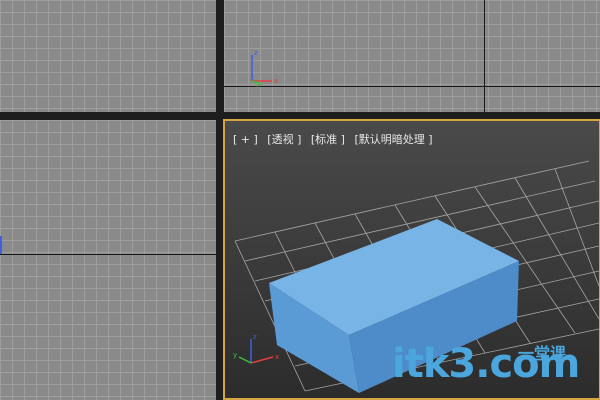  What do you see at coordinates (284, 139) in the screenshot?
I see `viewport-menu-view: [透视 ]` at bounding box center [284, 139].